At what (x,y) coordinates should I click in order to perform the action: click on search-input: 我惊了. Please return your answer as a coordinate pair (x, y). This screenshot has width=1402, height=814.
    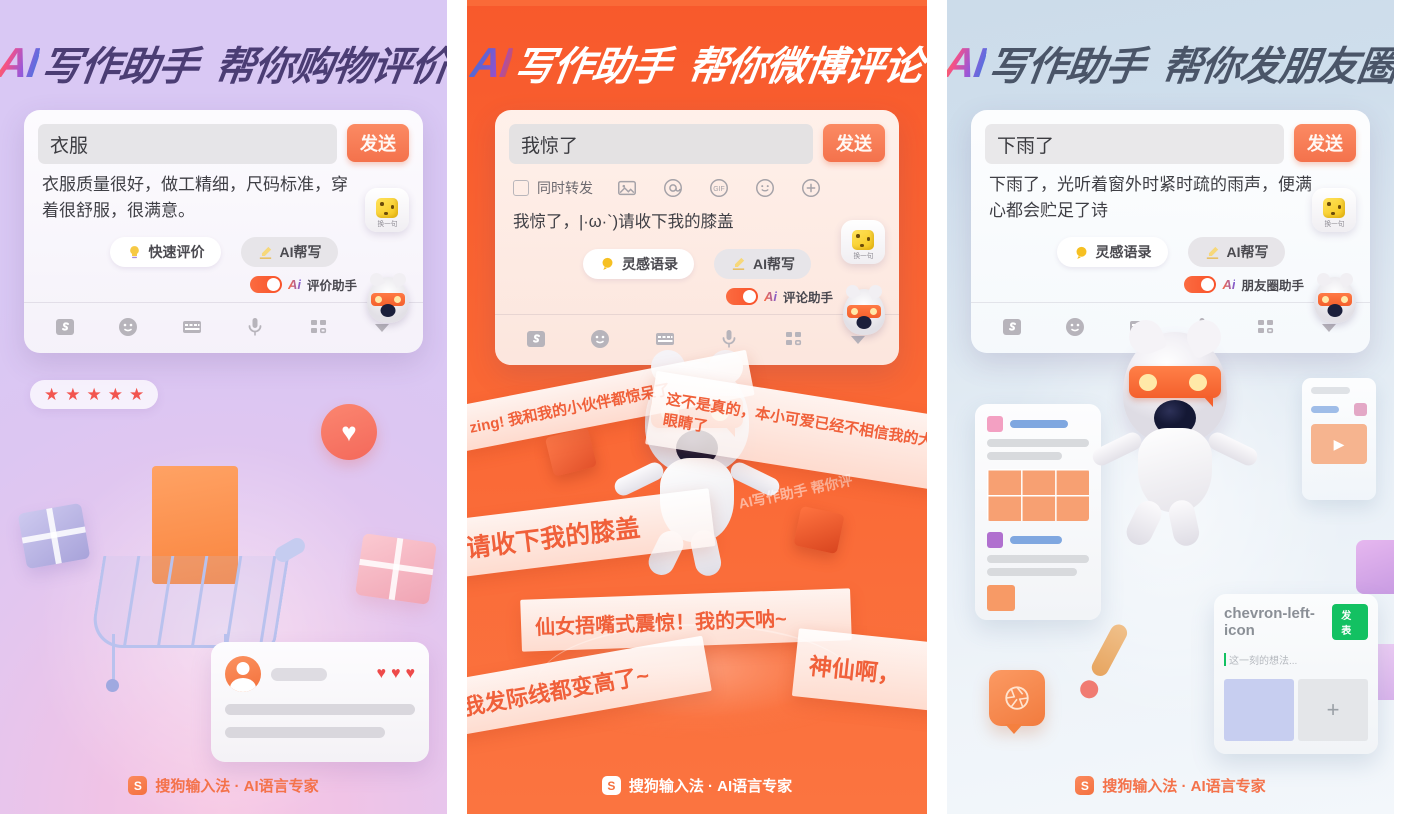
    Looking at the image, I should click on (661, 144).